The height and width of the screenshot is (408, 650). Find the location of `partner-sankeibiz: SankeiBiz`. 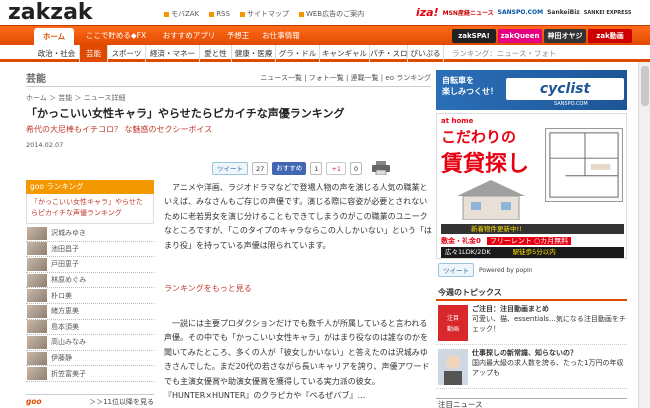

partner-sankeibiz: SankeiBiz is located at coordinates (563, 12).